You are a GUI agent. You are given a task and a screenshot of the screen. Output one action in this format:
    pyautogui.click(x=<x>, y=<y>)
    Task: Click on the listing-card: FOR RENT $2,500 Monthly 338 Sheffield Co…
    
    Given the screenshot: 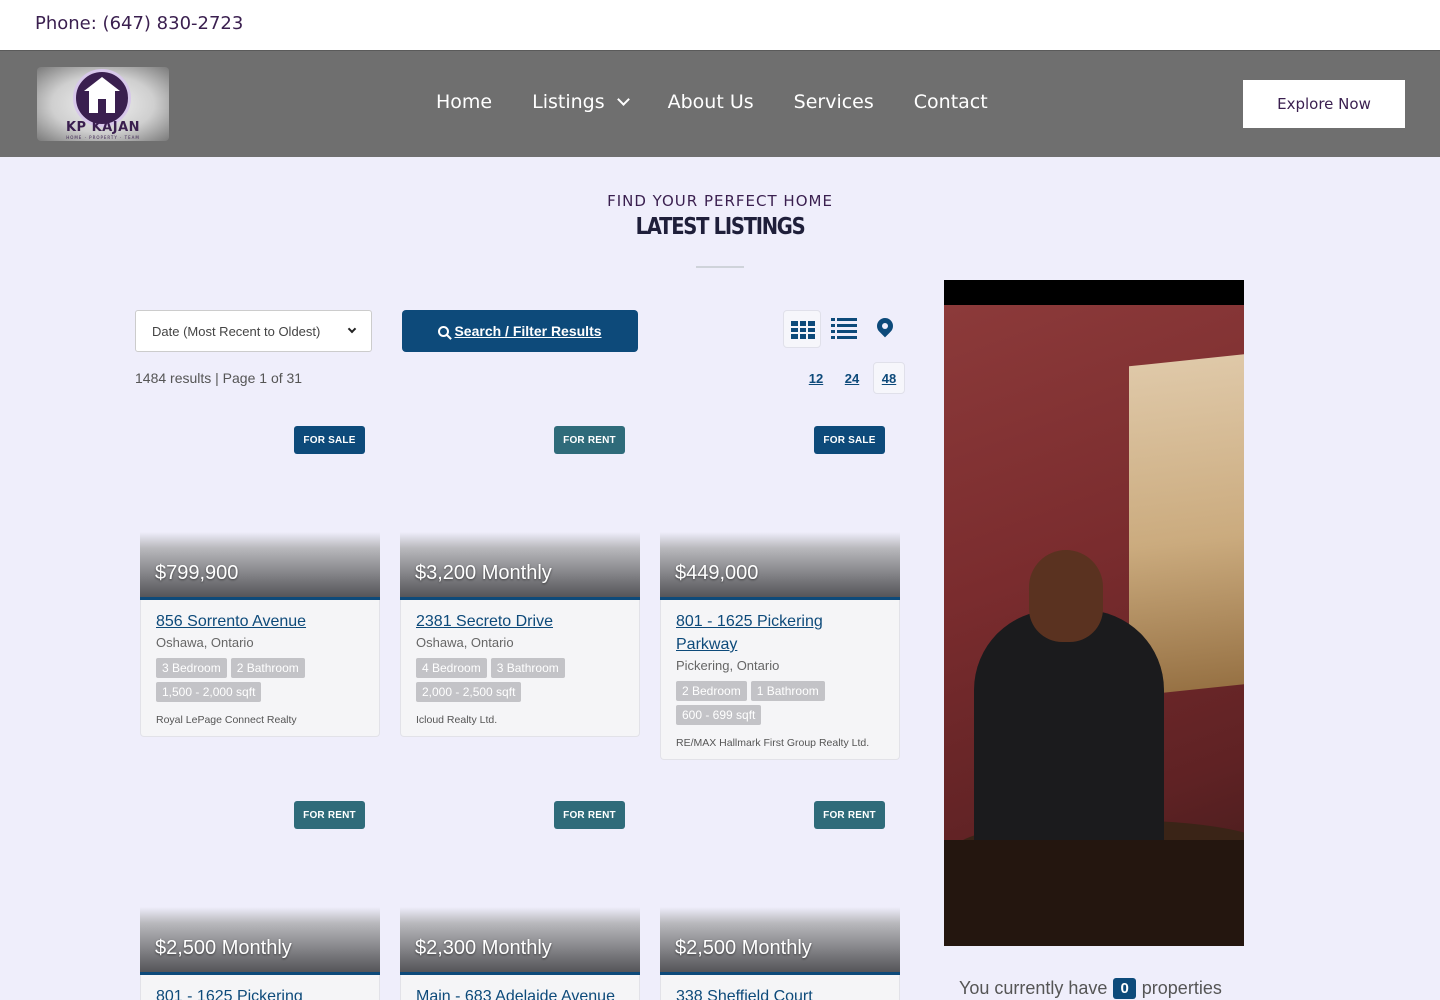 What is the action you would take?
    pyautogui.click(x=780, y=892)
    